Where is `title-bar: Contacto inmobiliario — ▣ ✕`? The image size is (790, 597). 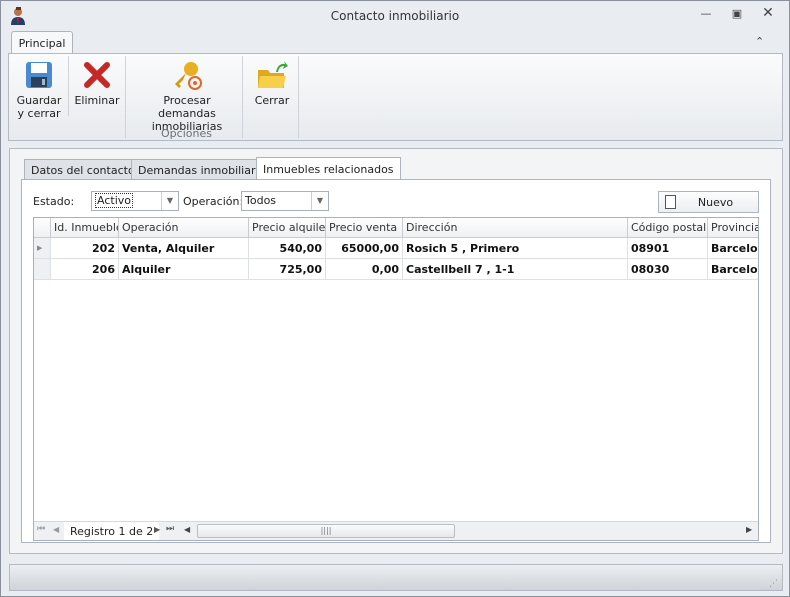 title-bar: Contacto inmobiliario — ▣ ✕ is located at coordinates (395, 16).